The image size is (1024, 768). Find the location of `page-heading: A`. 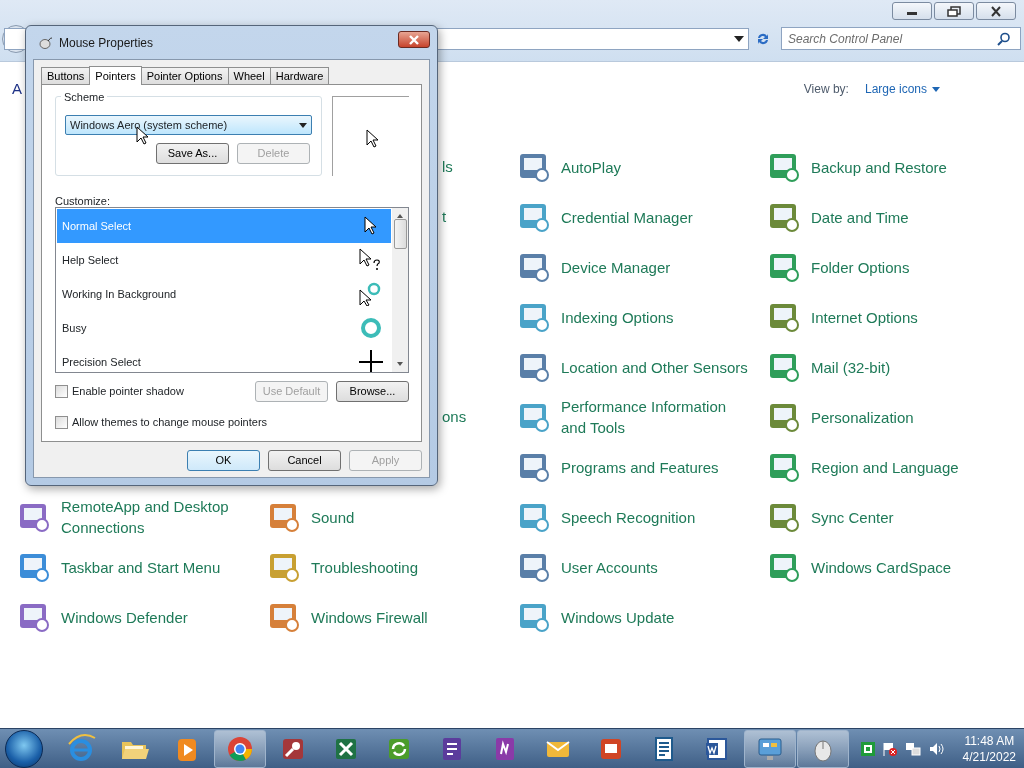

page-heading: A is located at coordinates (17, 89).